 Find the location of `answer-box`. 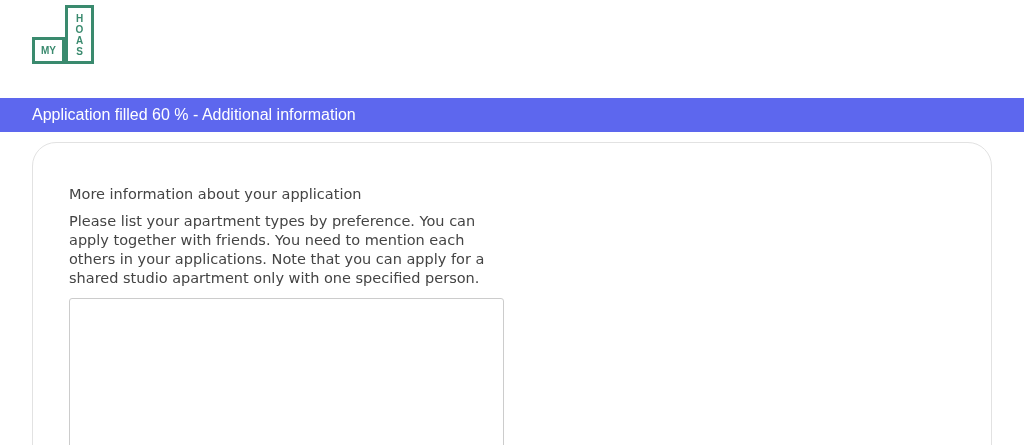

answer-box is located at coordinates (286, 371).